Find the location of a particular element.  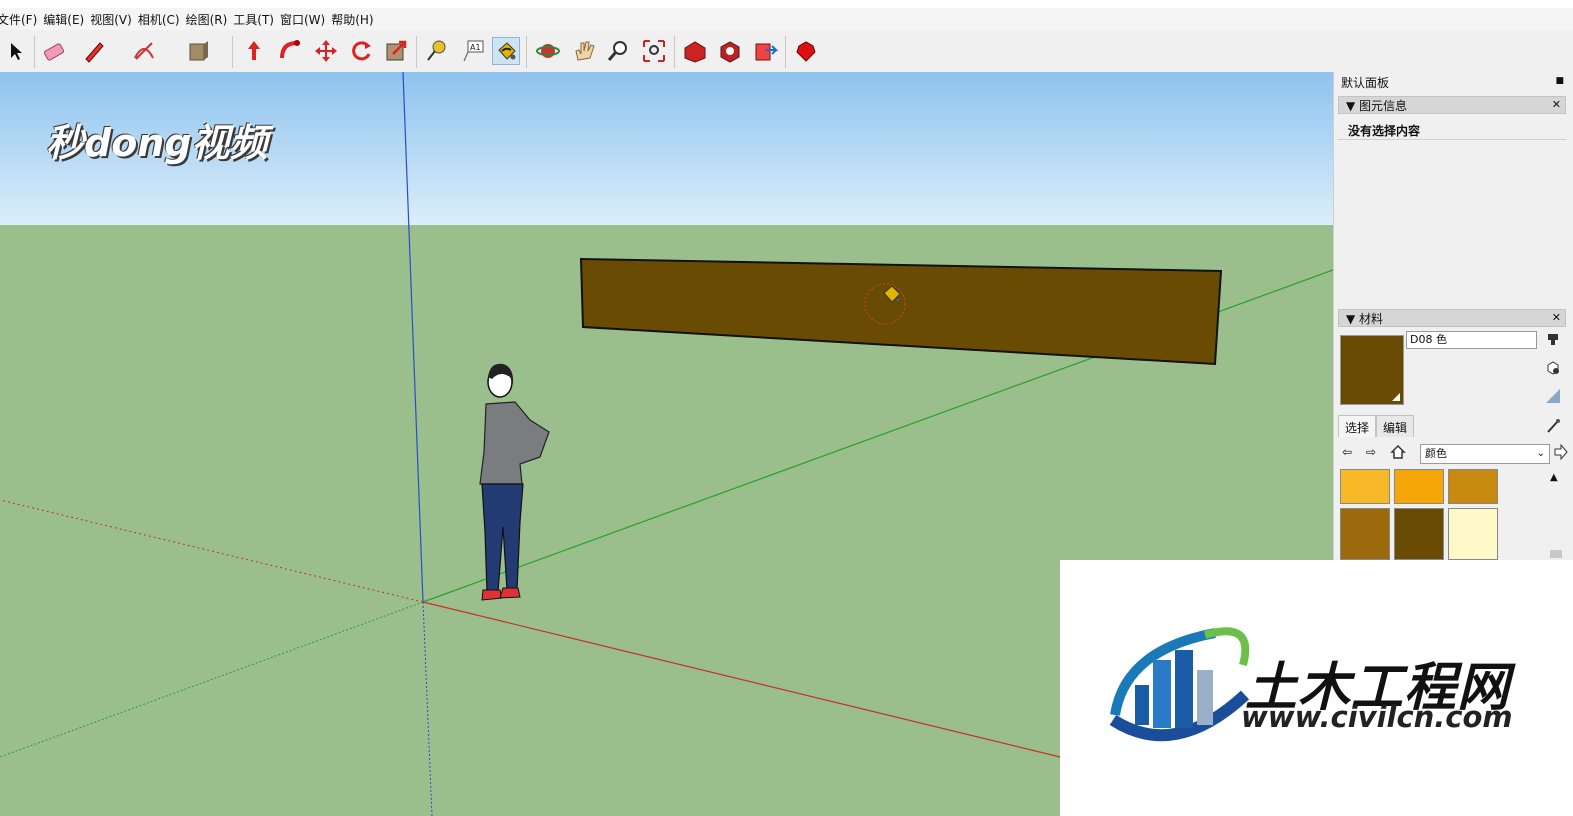

library-select-value: 颜色 is located at coordinates (1436, 453).